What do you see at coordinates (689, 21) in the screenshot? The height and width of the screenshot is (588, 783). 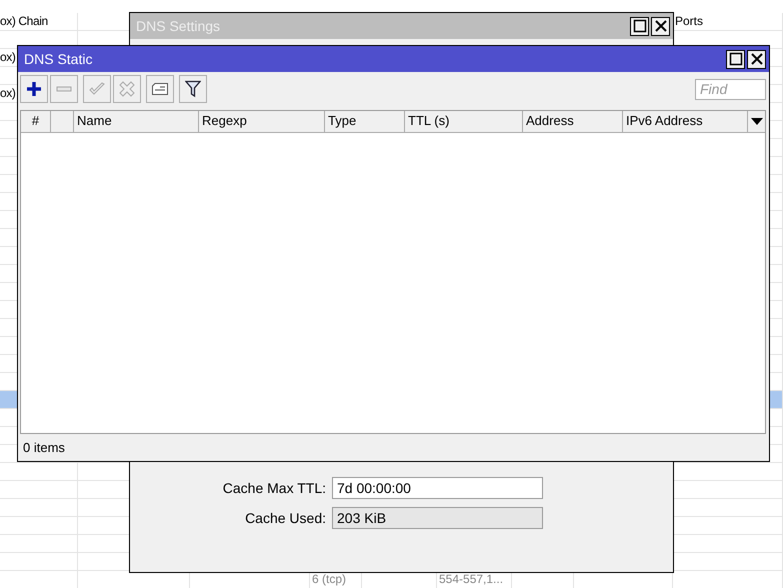 I see `table-cell: Ports` at bounding box center [689, 21].